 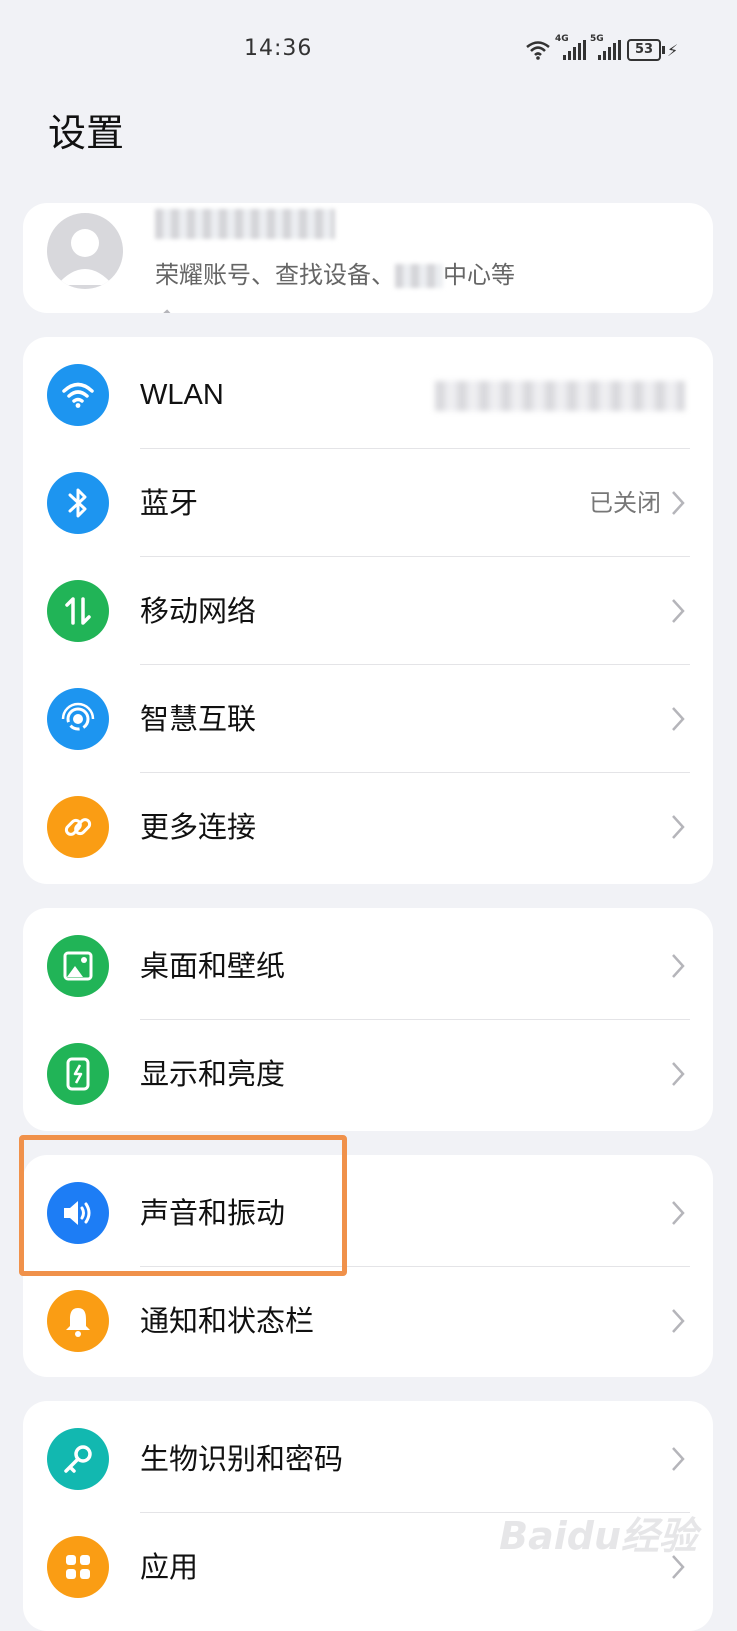 I want to click on smart-connect-label: 智慧互联, so click(x=198, y=719).